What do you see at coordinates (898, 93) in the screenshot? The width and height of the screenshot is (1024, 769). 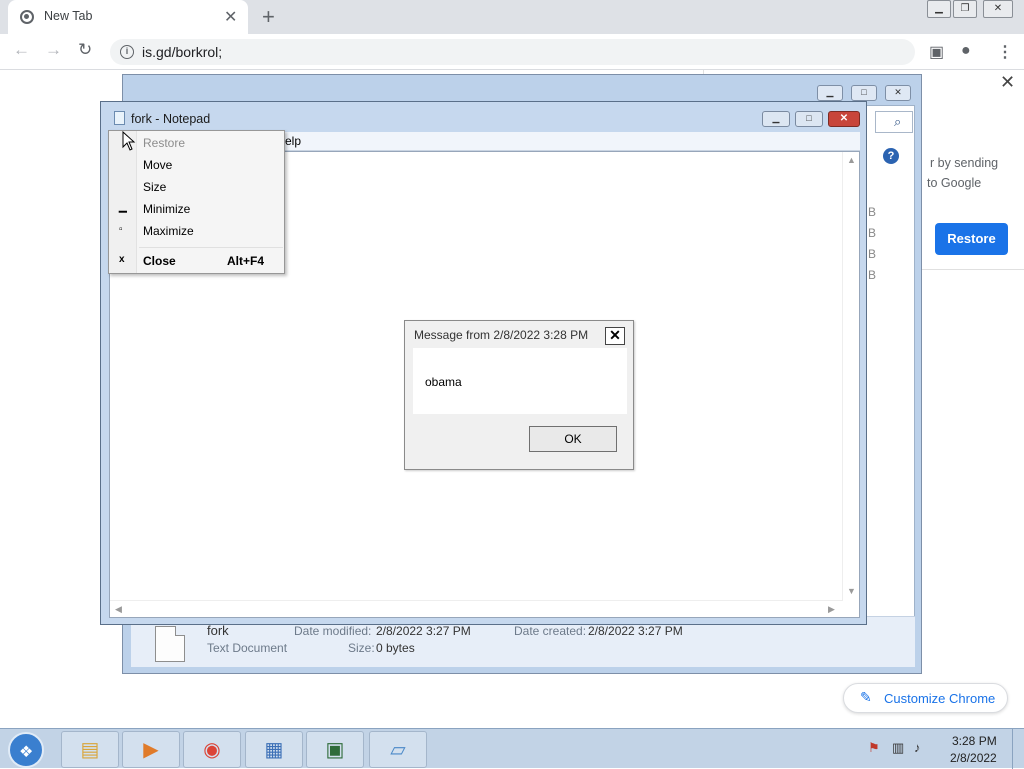 I see `explorer-close-button: ✕` at bounding box center [898, 93].